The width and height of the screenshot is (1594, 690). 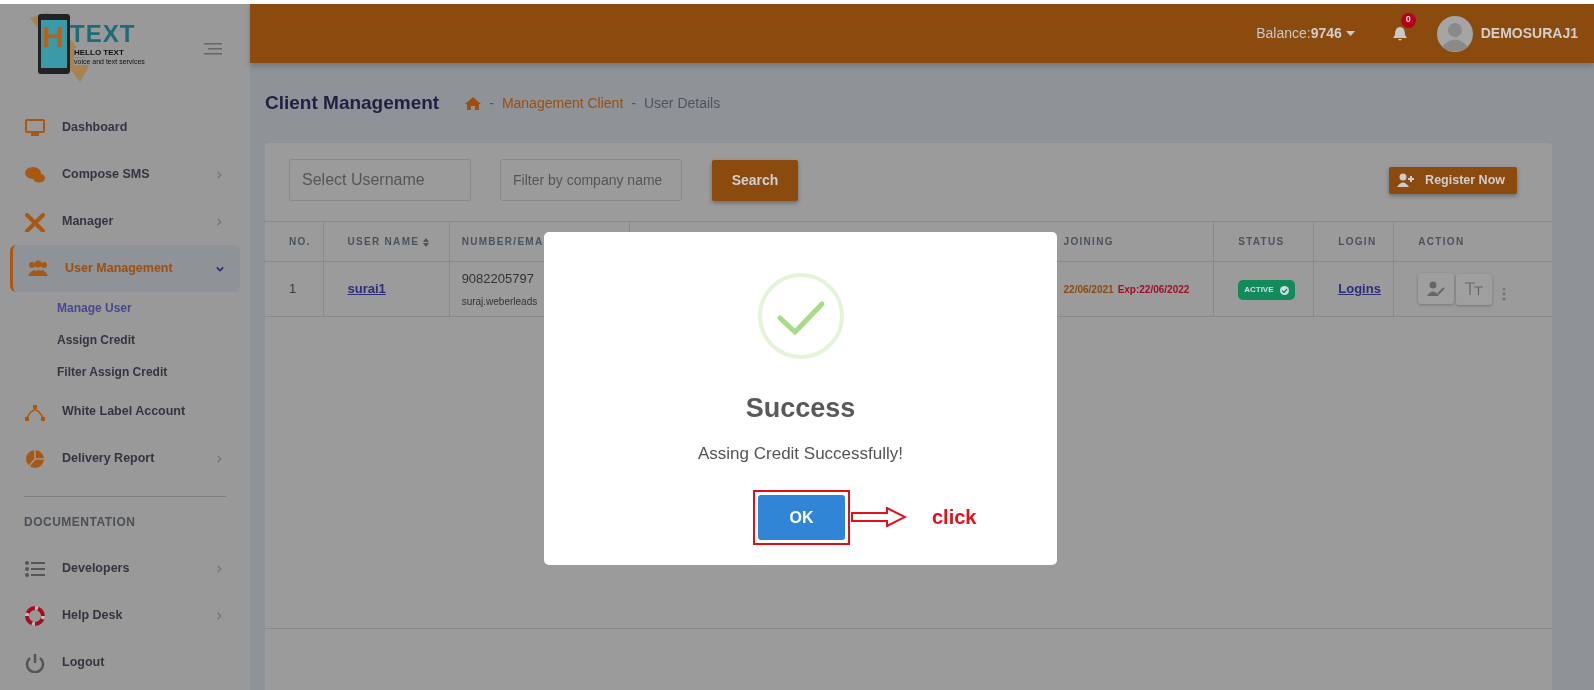 I want to click on username-link: surai1, so click(x=366, y=289).